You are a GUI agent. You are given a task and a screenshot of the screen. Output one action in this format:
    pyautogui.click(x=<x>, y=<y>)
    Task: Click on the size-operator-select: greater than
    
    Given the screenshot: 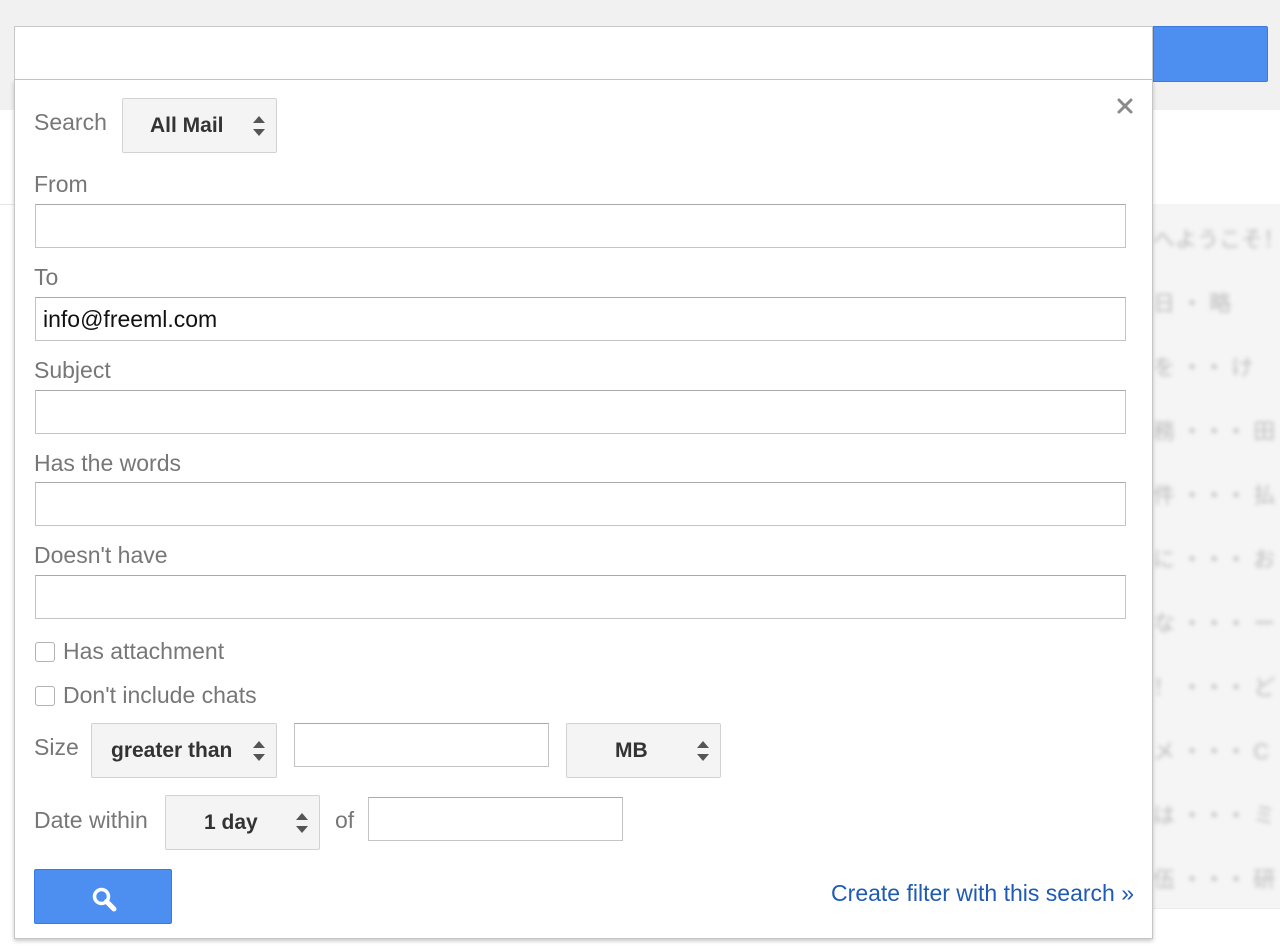 What is the action you would take?
    pyautogui.click(x=184, y=750)
    